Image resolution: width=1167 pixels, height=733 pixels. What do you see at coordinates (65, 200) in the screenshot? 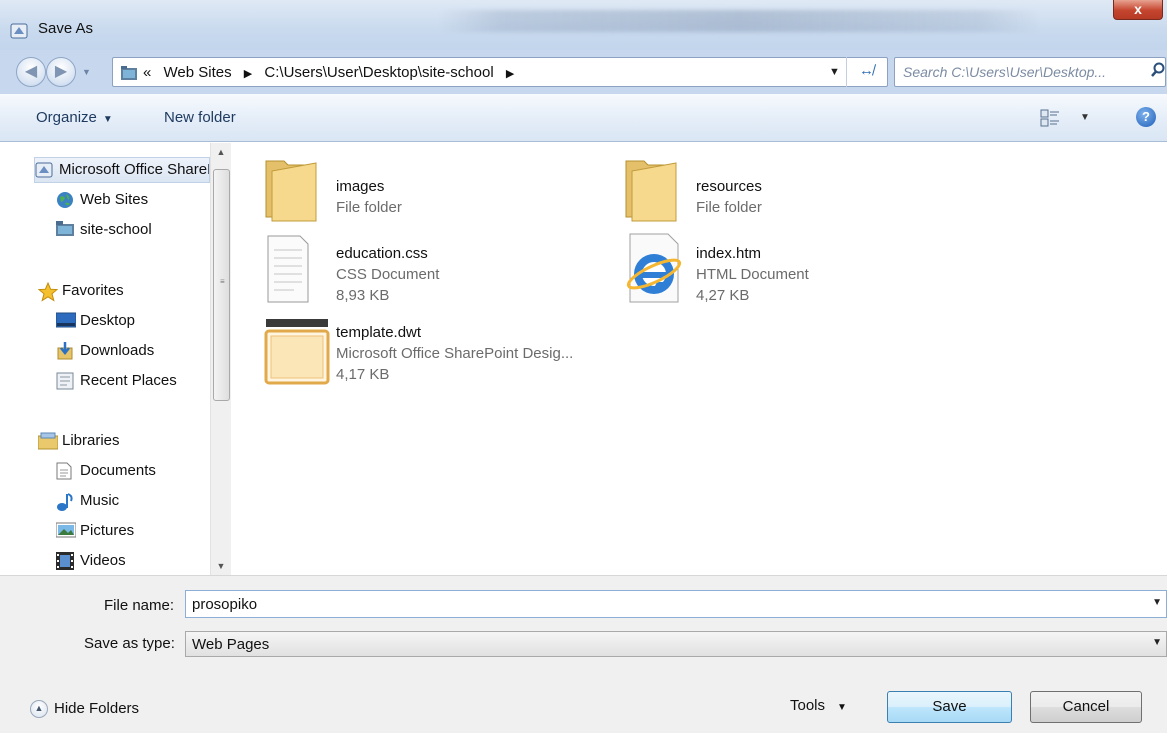
I see `globe-icon` at bounding box center [65, 200].